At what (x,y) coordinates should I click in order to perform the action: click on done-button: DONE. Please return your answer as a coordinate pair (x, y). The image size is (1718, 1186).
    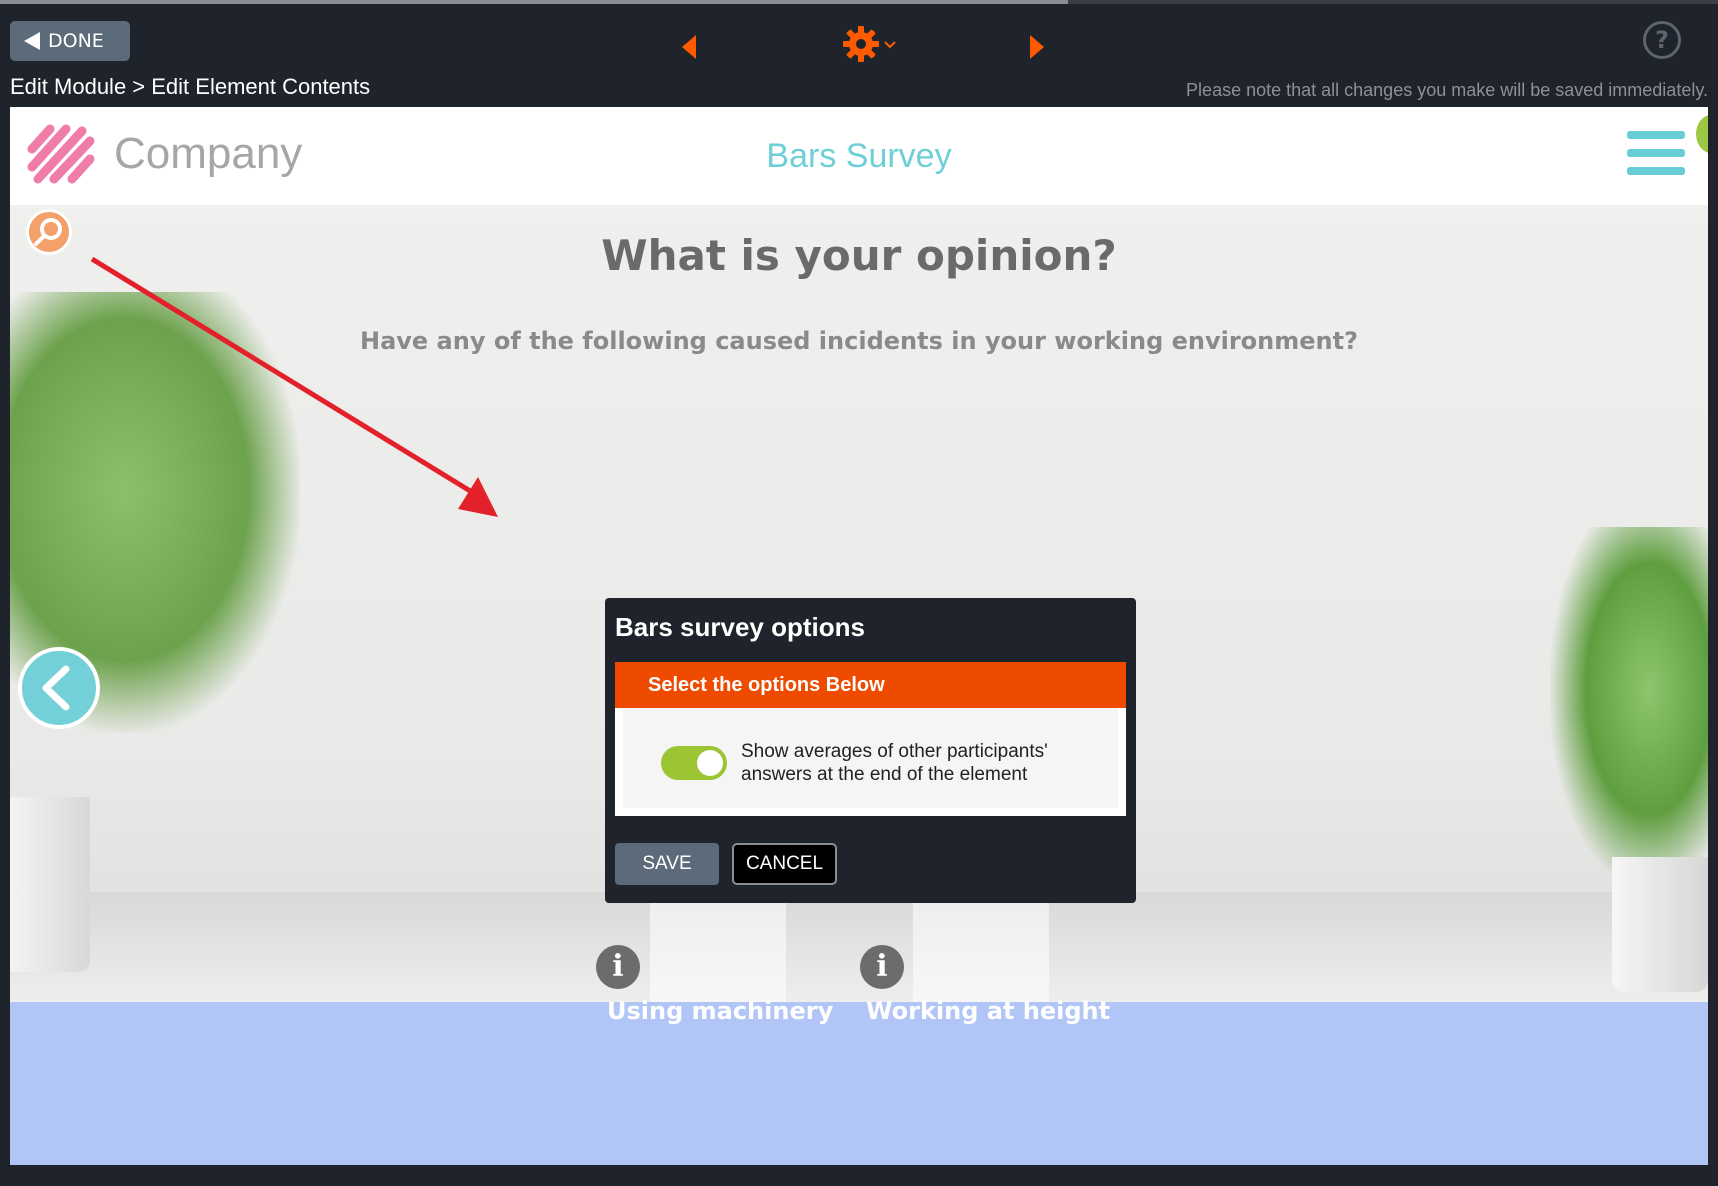
    Looking at the image, I should click on (70, 41).